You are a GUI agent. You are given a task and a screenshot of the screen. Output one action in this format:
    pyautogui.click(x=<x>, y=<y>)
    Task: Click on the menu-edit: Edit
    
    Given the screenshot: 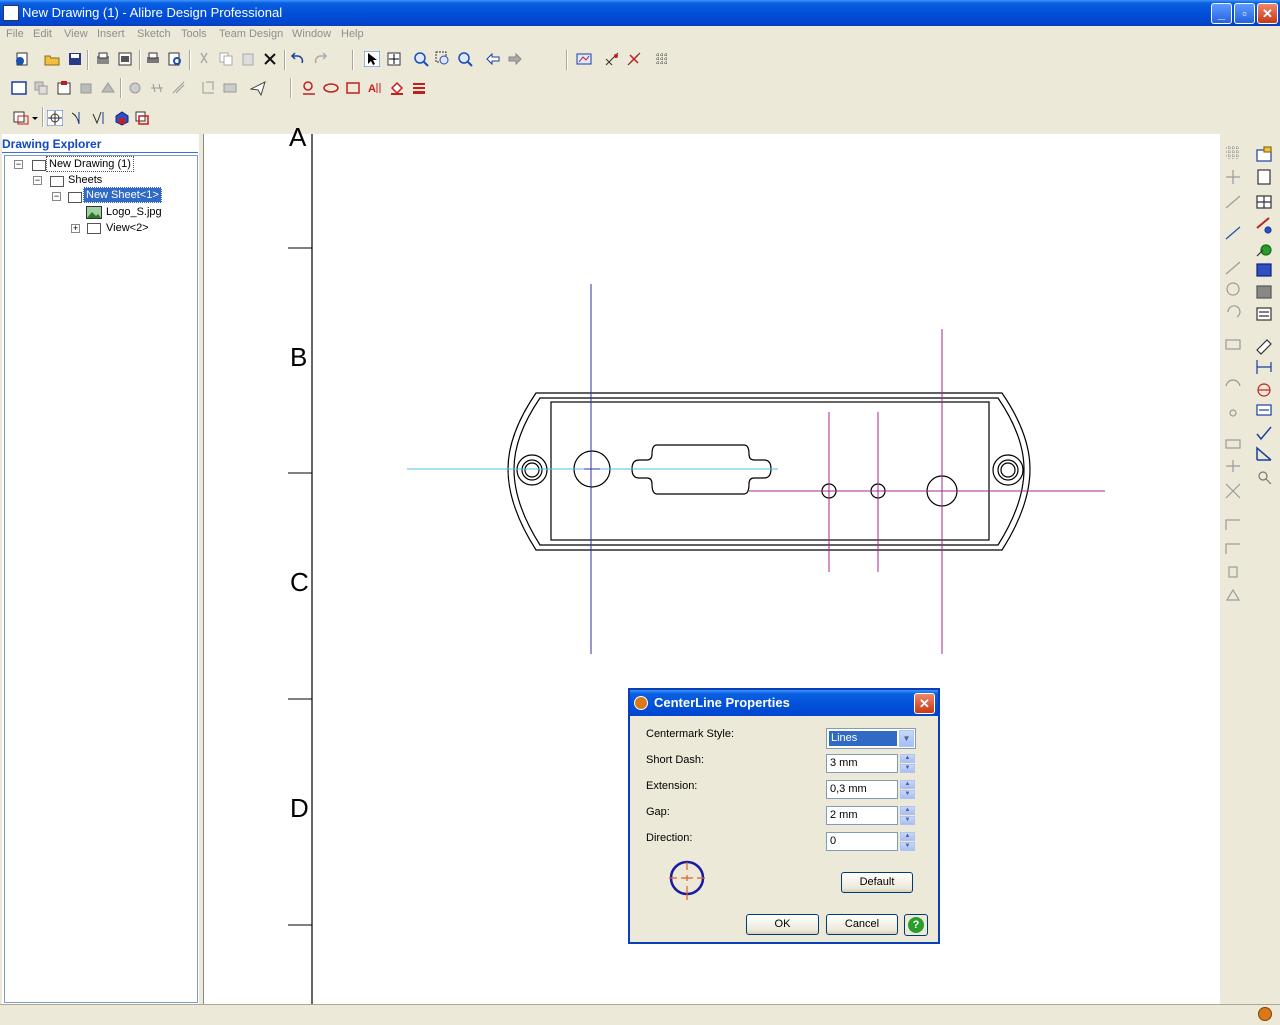 What is the action you would take?
    pyautogui.click(x=42, y=34)
    